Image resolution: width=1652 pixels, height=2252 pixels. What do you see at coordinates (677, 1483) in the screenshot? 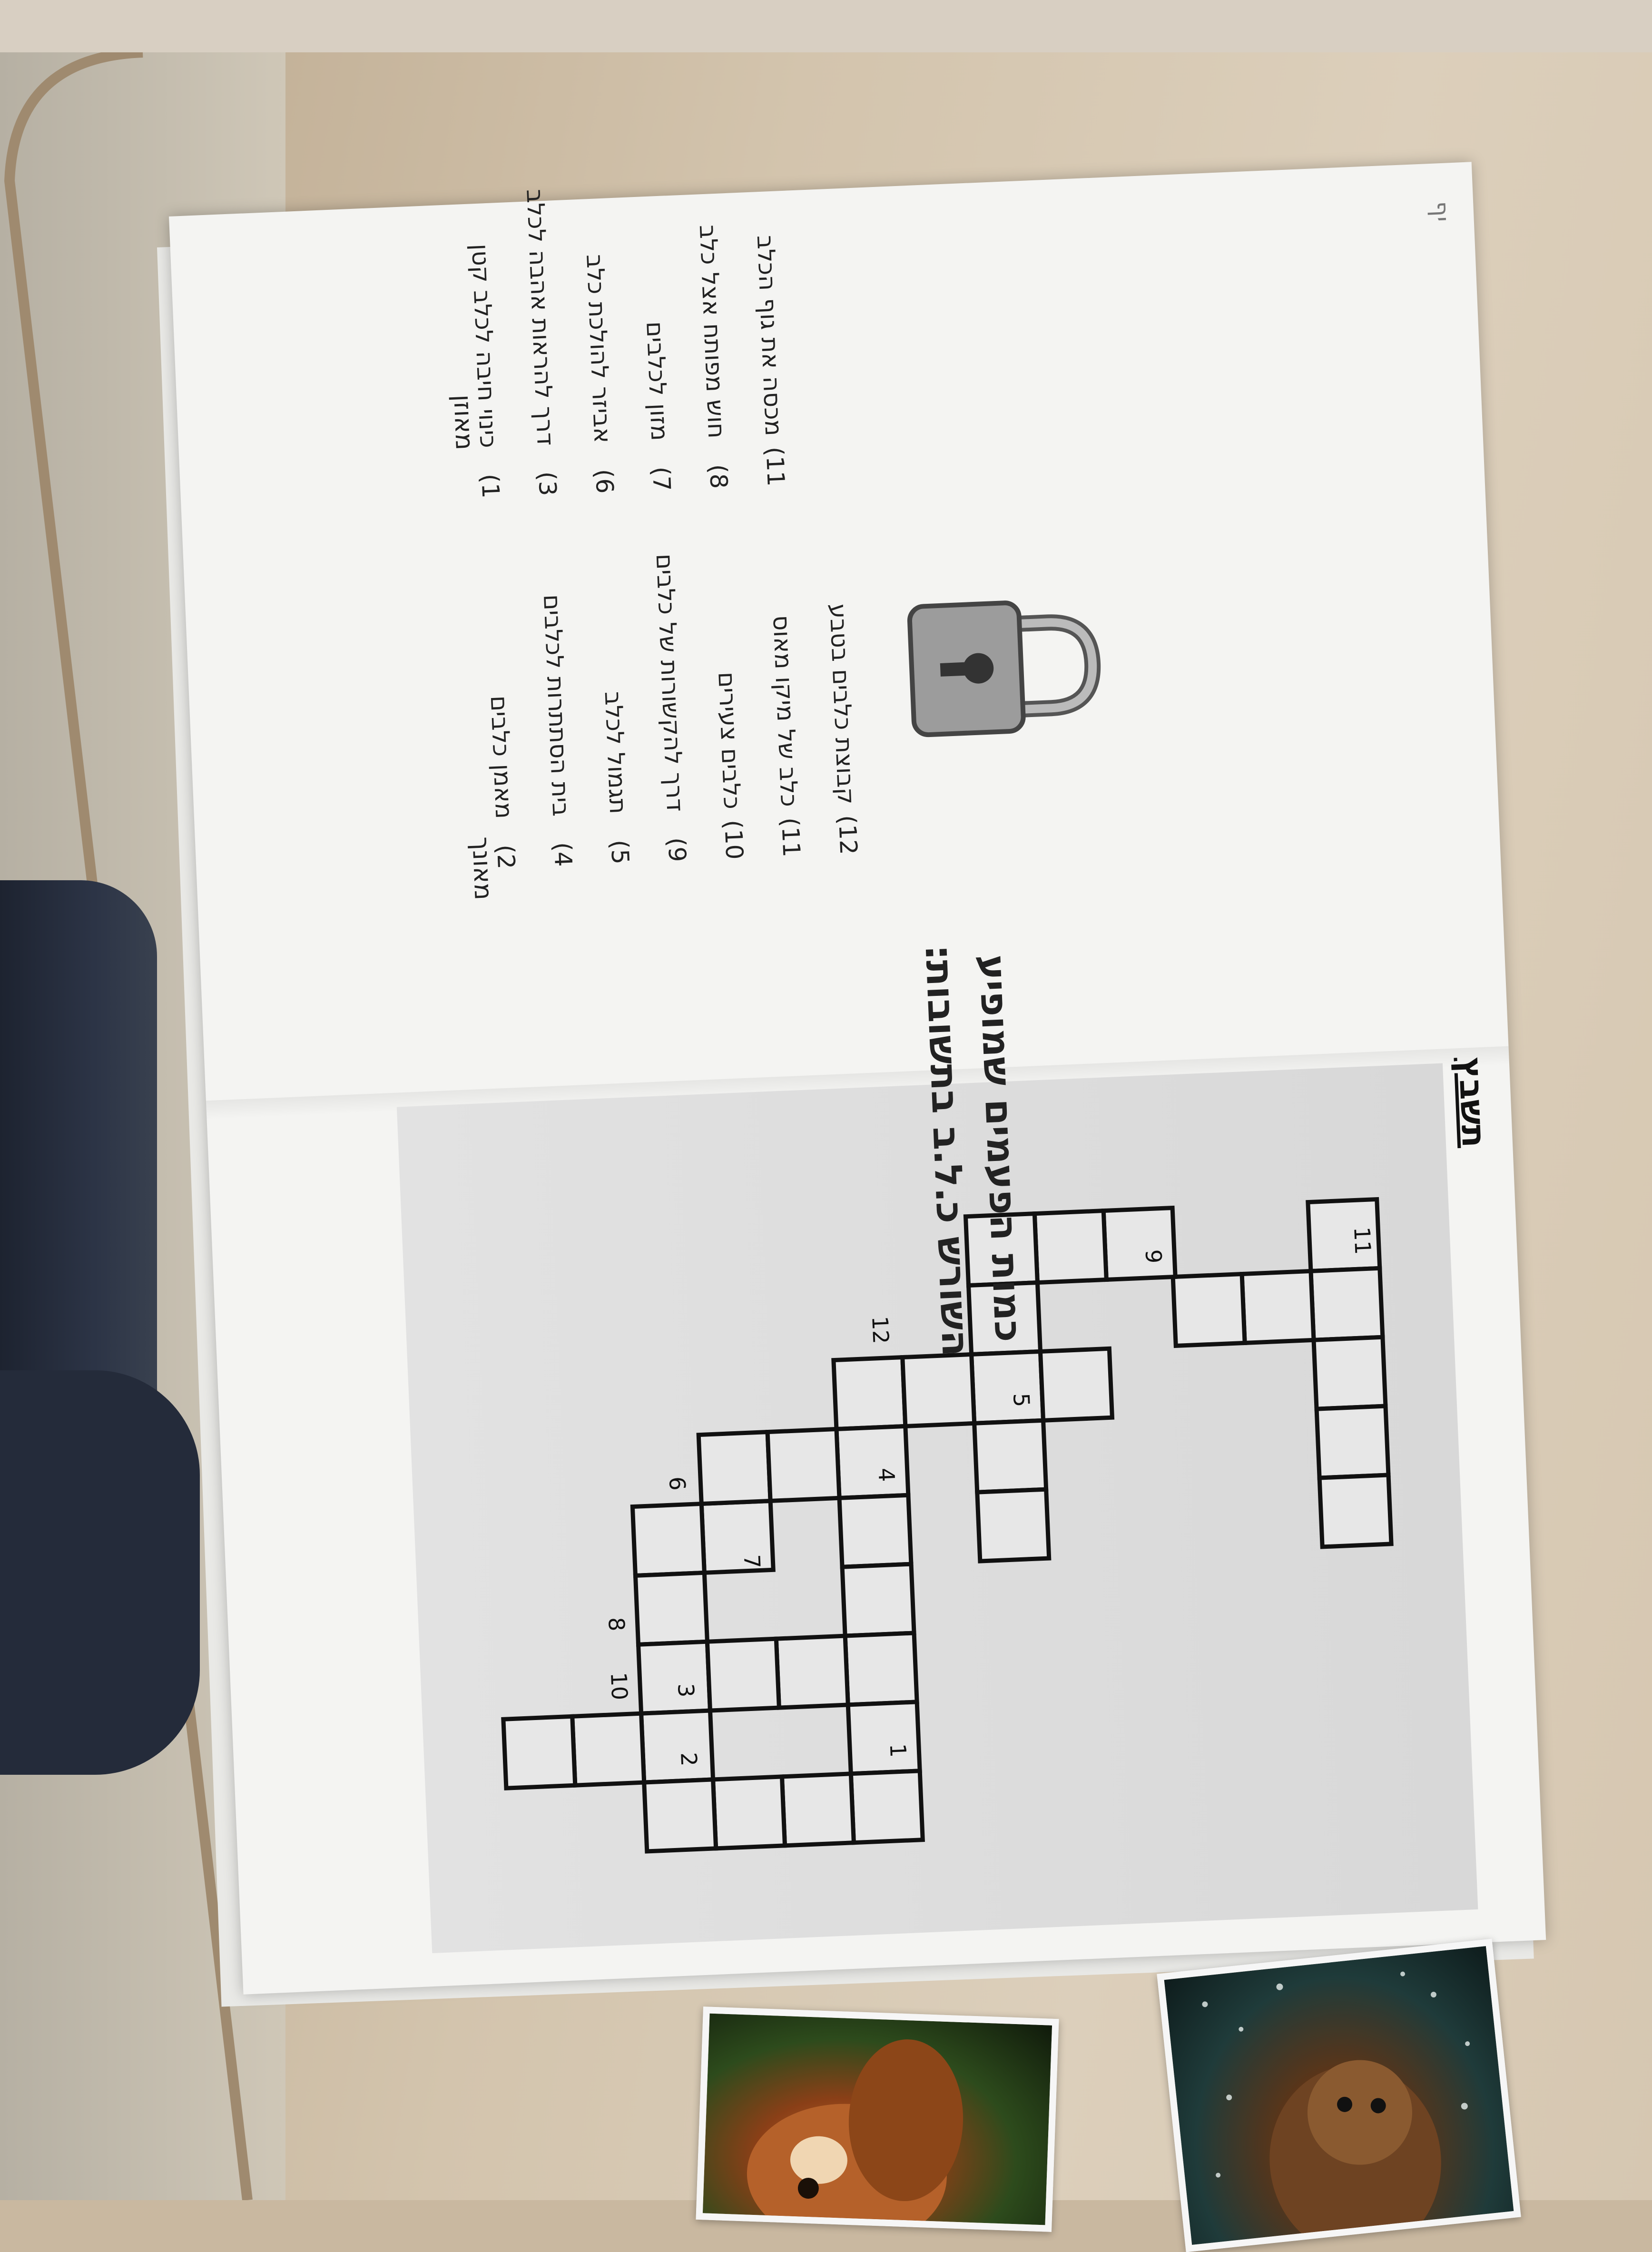
I see `grid-number: 6` at bounding box center [677, 1483].